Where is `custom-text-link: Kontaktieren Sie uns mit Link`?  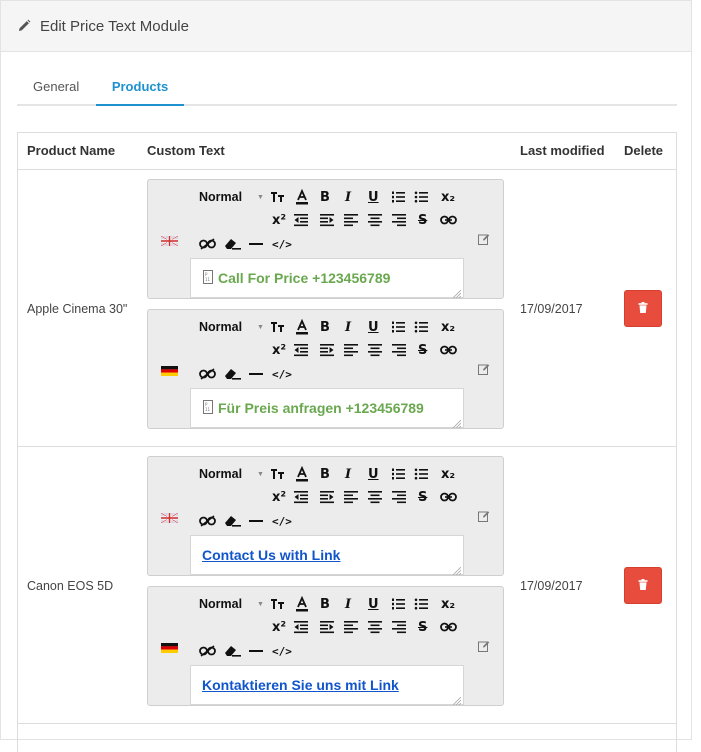 custom-text-link: Kontaktieren Sie uns mit Link is located at coordinates (300, 685).